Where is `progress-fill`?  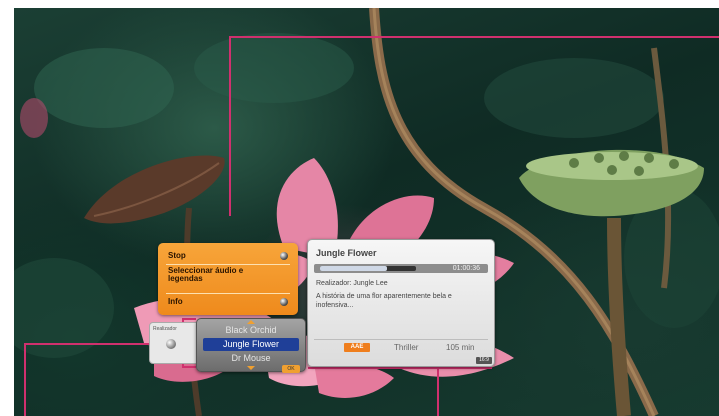 progress-fill is located at coordinates (354, 268).